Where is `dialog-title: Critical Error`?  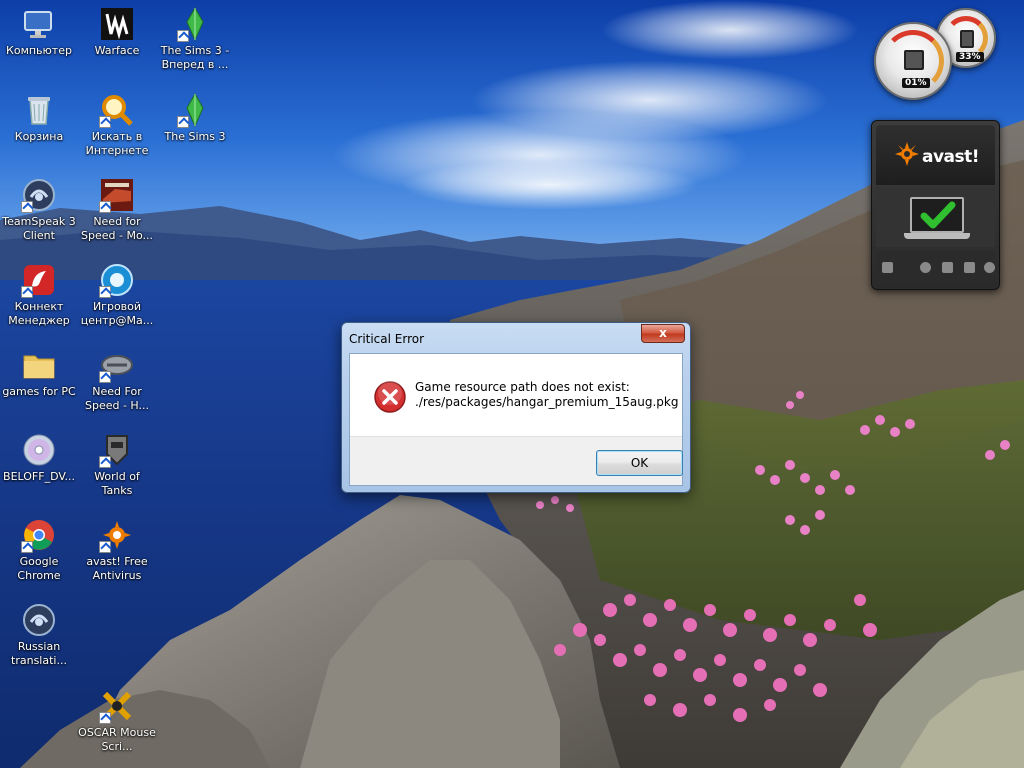 dialog-title: Critical Error is located at coordinates (387, 339).